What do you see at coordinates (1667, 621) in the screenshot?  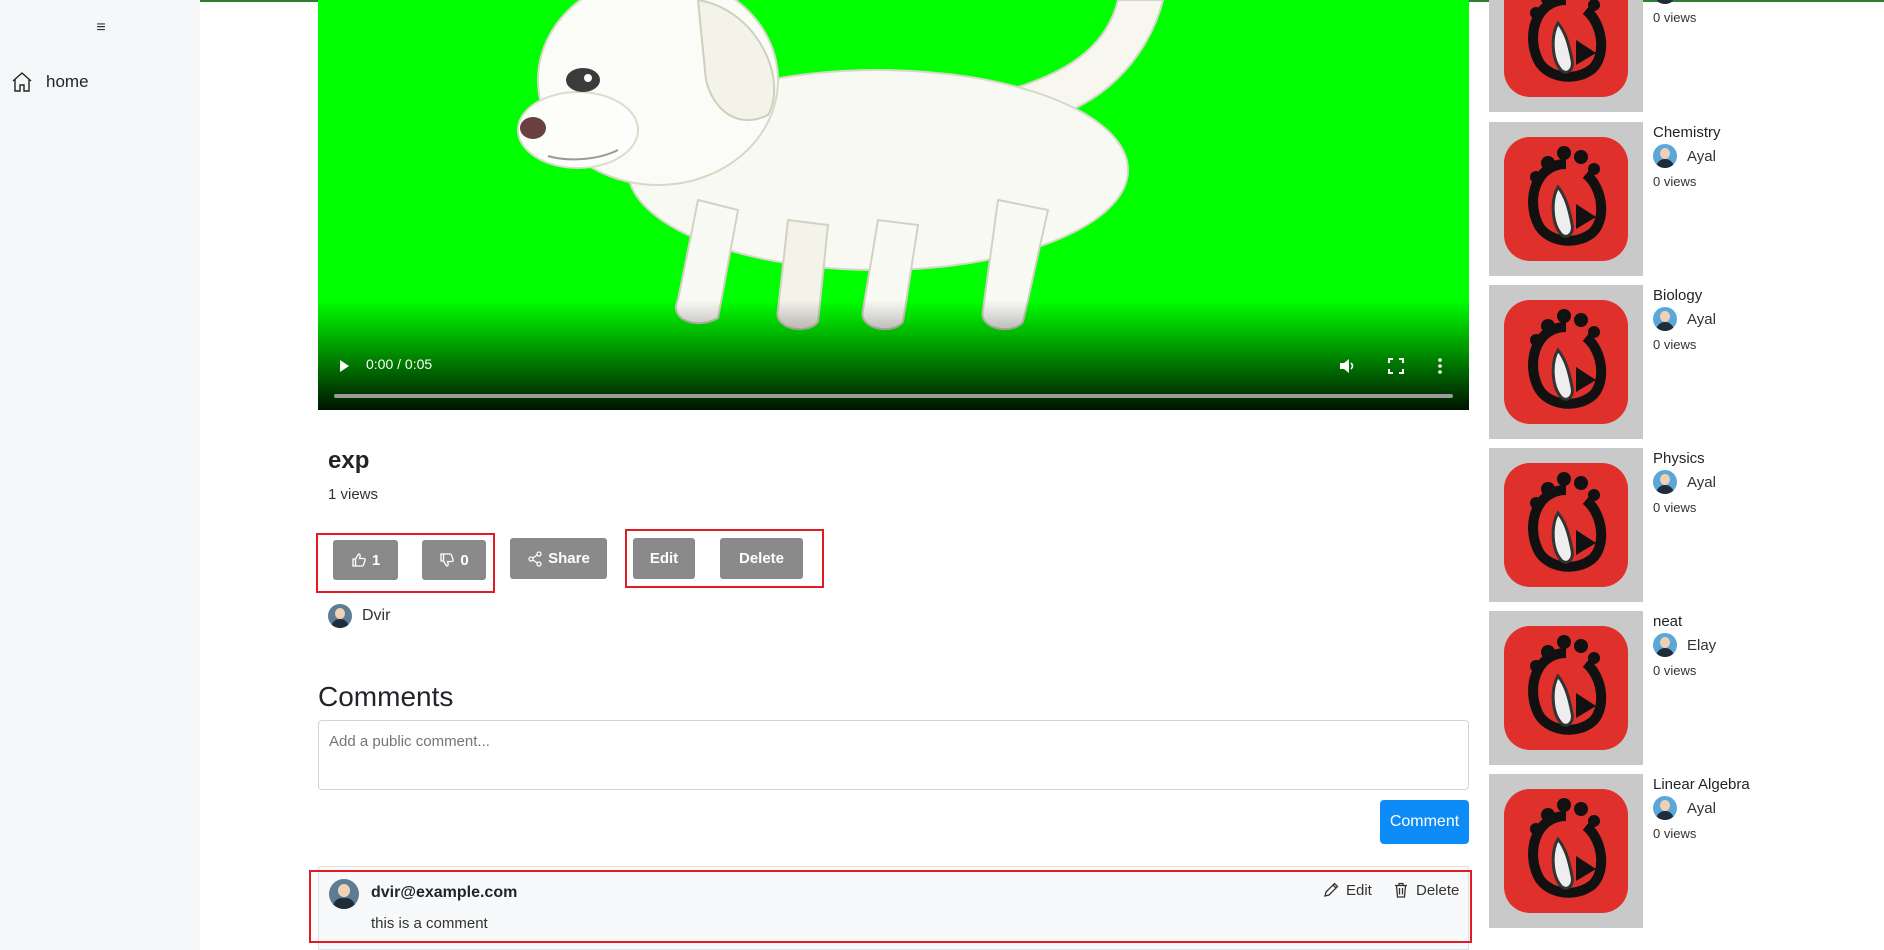 I see `related-video-title: neat` at bounding box center [1667, 621].